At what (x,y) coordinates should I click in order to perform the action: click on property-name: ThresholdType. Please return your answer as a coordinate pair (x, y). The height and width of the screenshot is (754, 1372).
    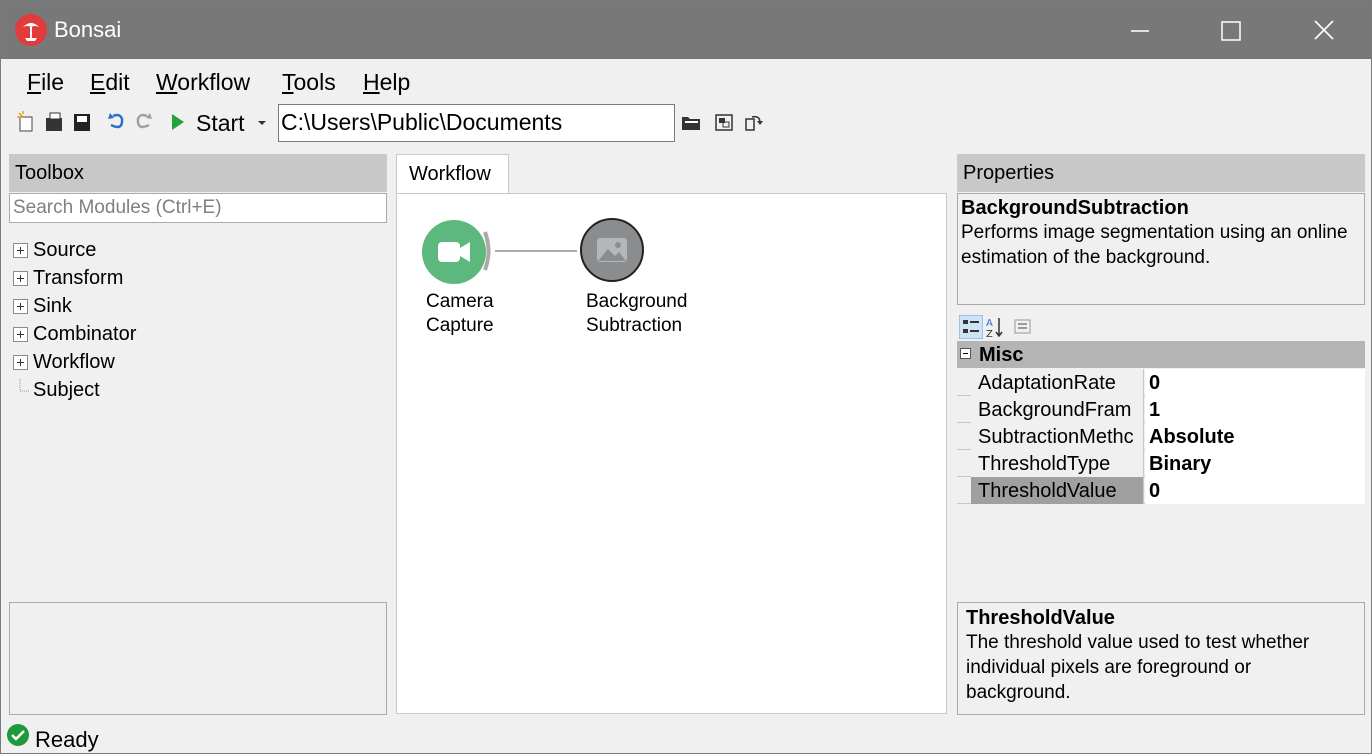
    Looking at the image, I should click on (1057, 463).